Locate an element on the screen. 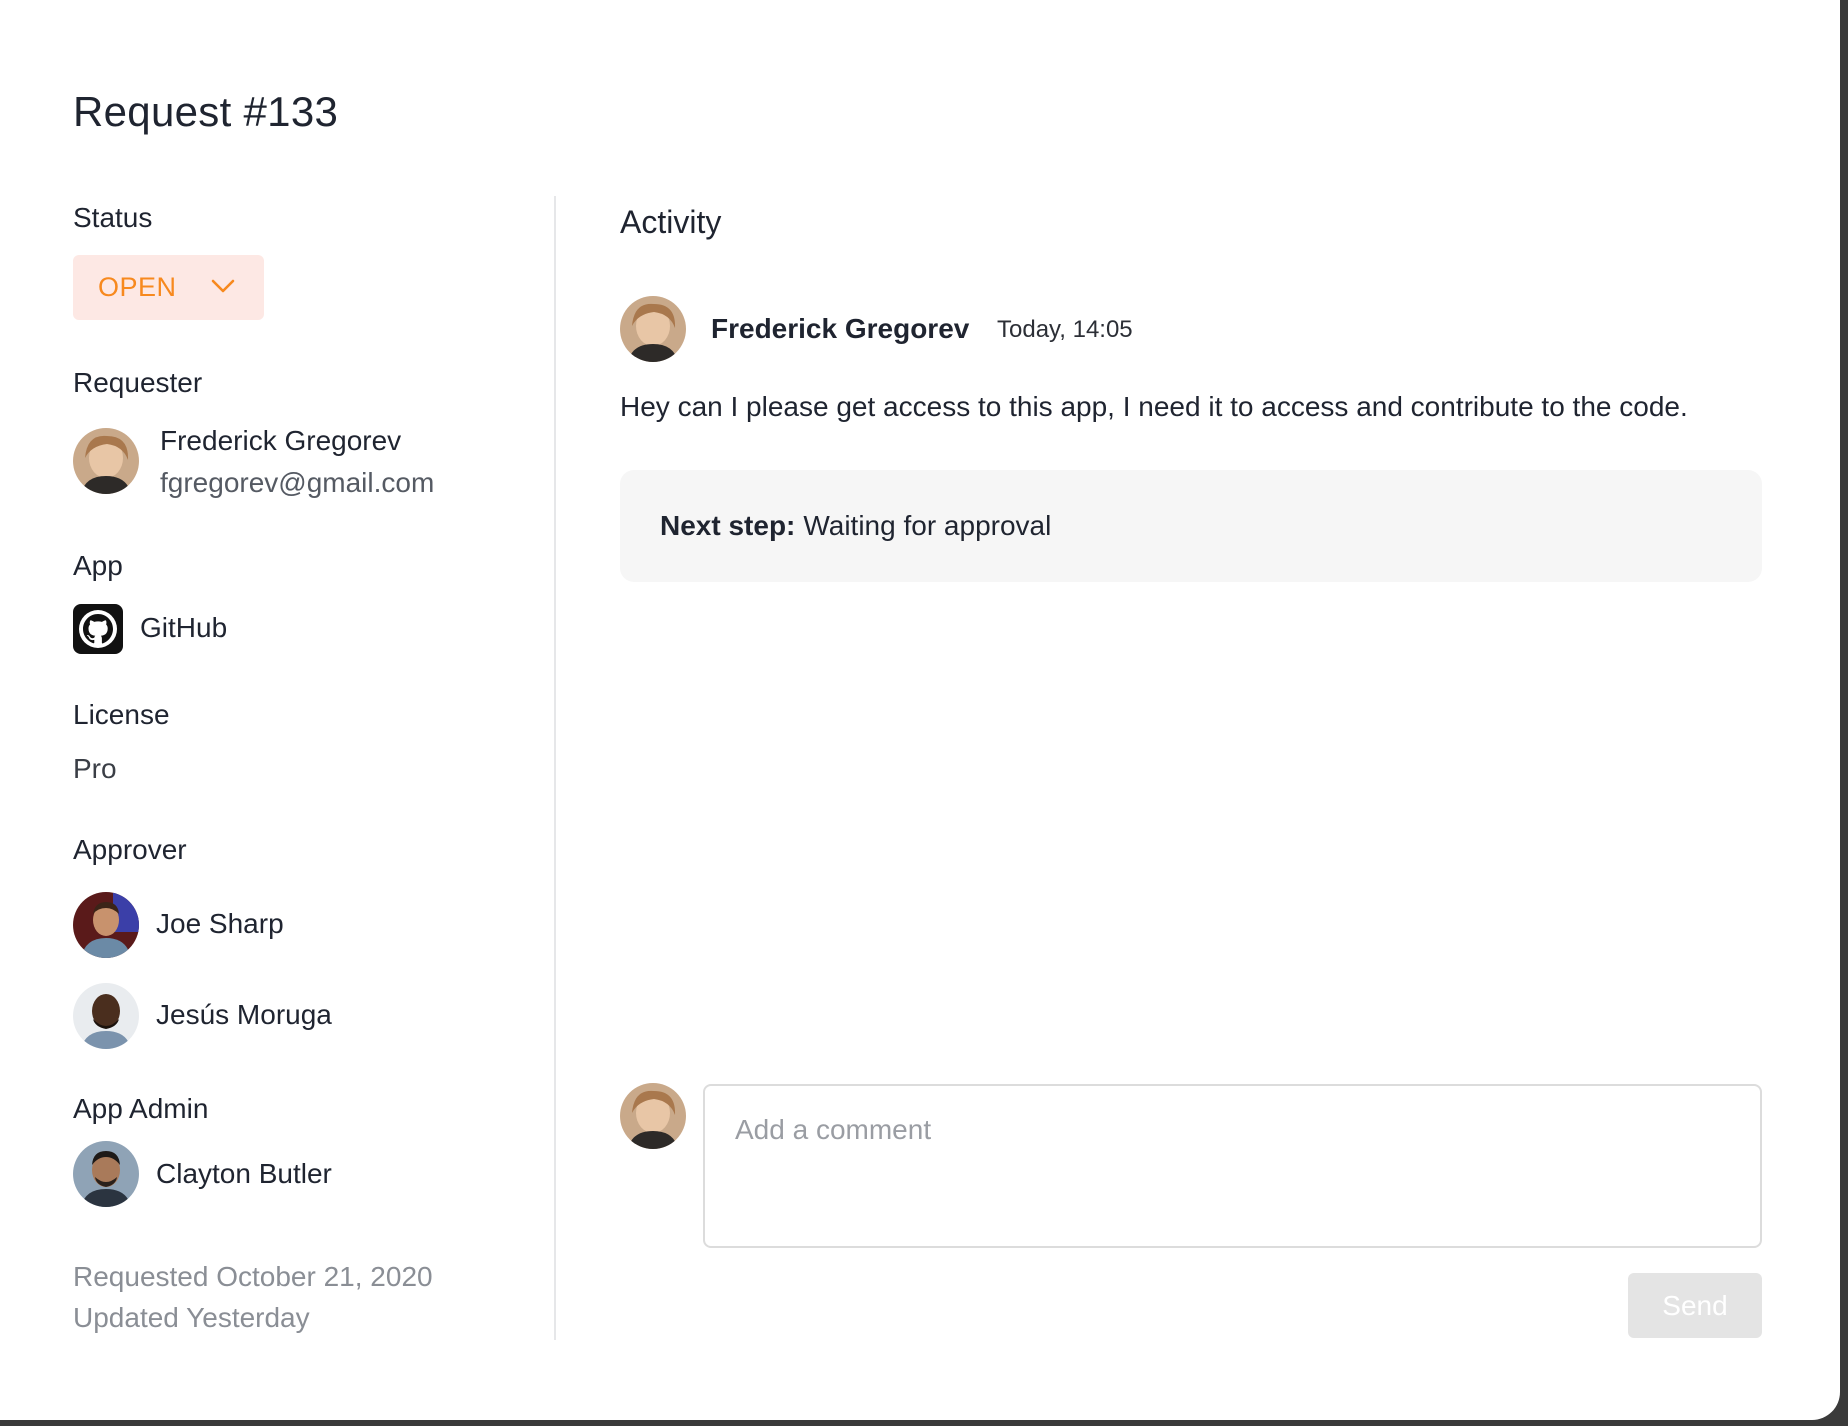 The height and width of the screenshot is (1426, 1848). requested-date: Requested October 21, 2020 is located at coordinates (253, 1276).